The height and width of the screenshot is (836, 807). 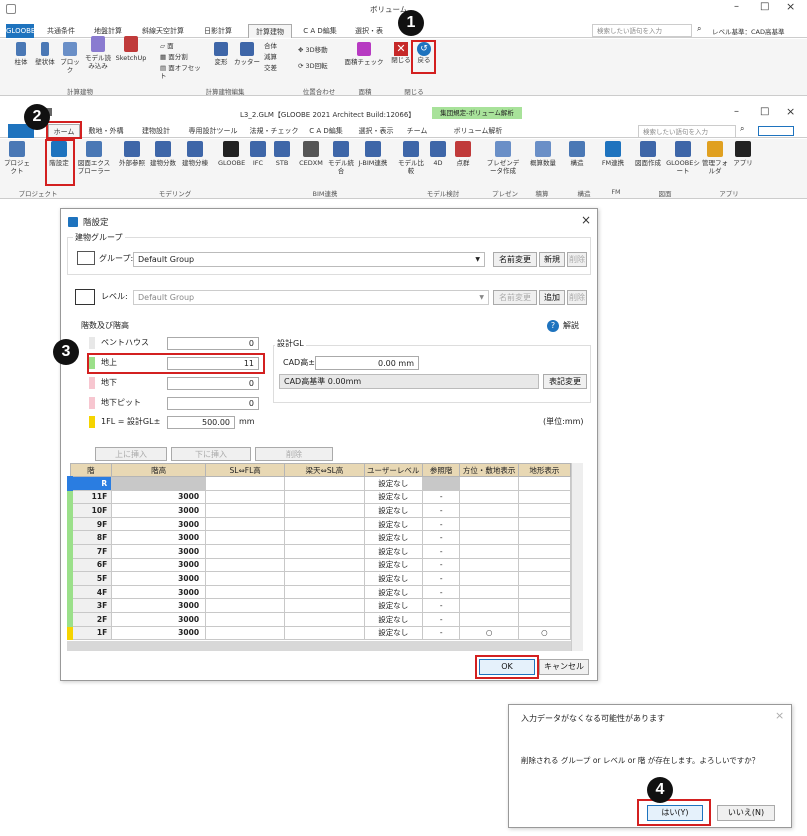 What do you see at coordinates (319, 592) in the screenshot?
I see `table-row: 4F 3000 設定なし -` at bounding box center [319, 592].